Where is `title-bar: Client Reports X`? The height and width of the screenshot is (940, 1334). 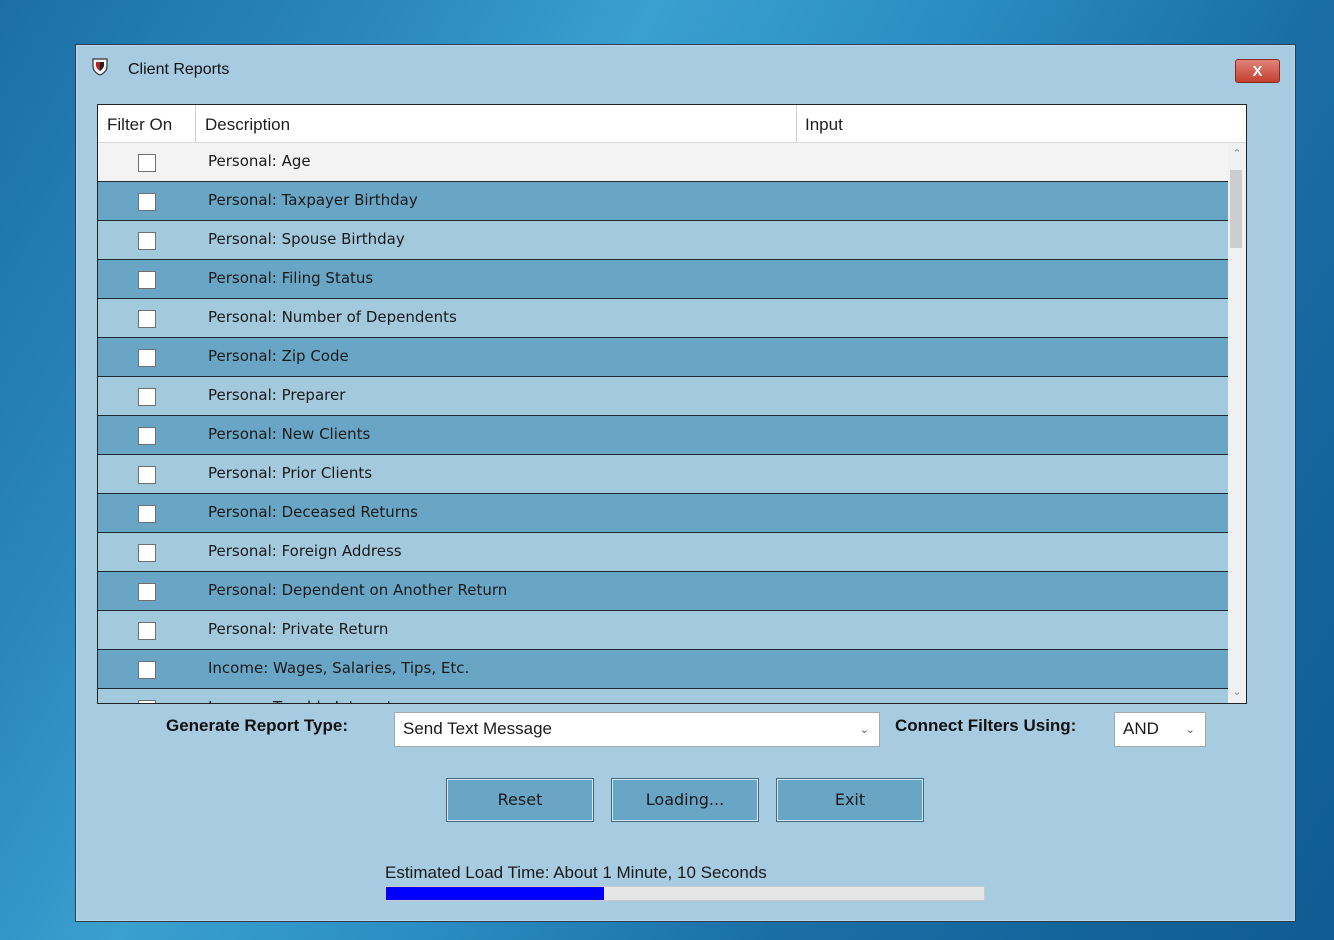 title-bar: Client Reports X is located at coordinates (685, 69).